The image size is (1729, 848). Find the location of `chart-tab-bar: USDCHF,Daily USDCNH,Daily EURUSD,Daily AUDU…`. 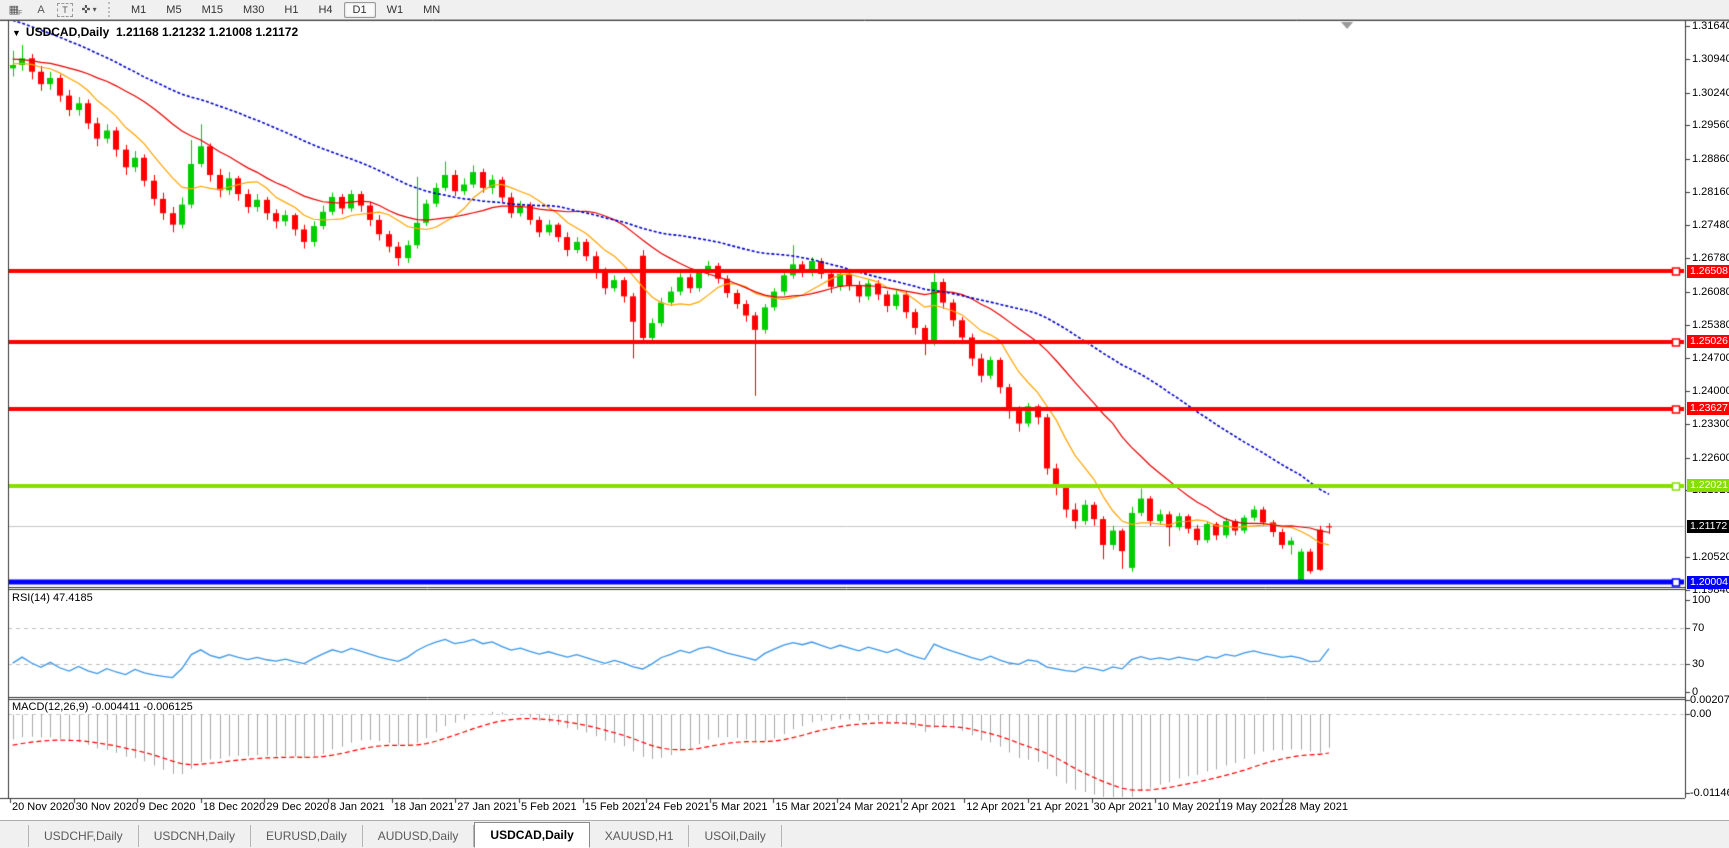

chart-tab-bar: USDCHF,Daily USDCNH,Daily EURUSD,Daily AUDU… is located at coordinates (864, 834).